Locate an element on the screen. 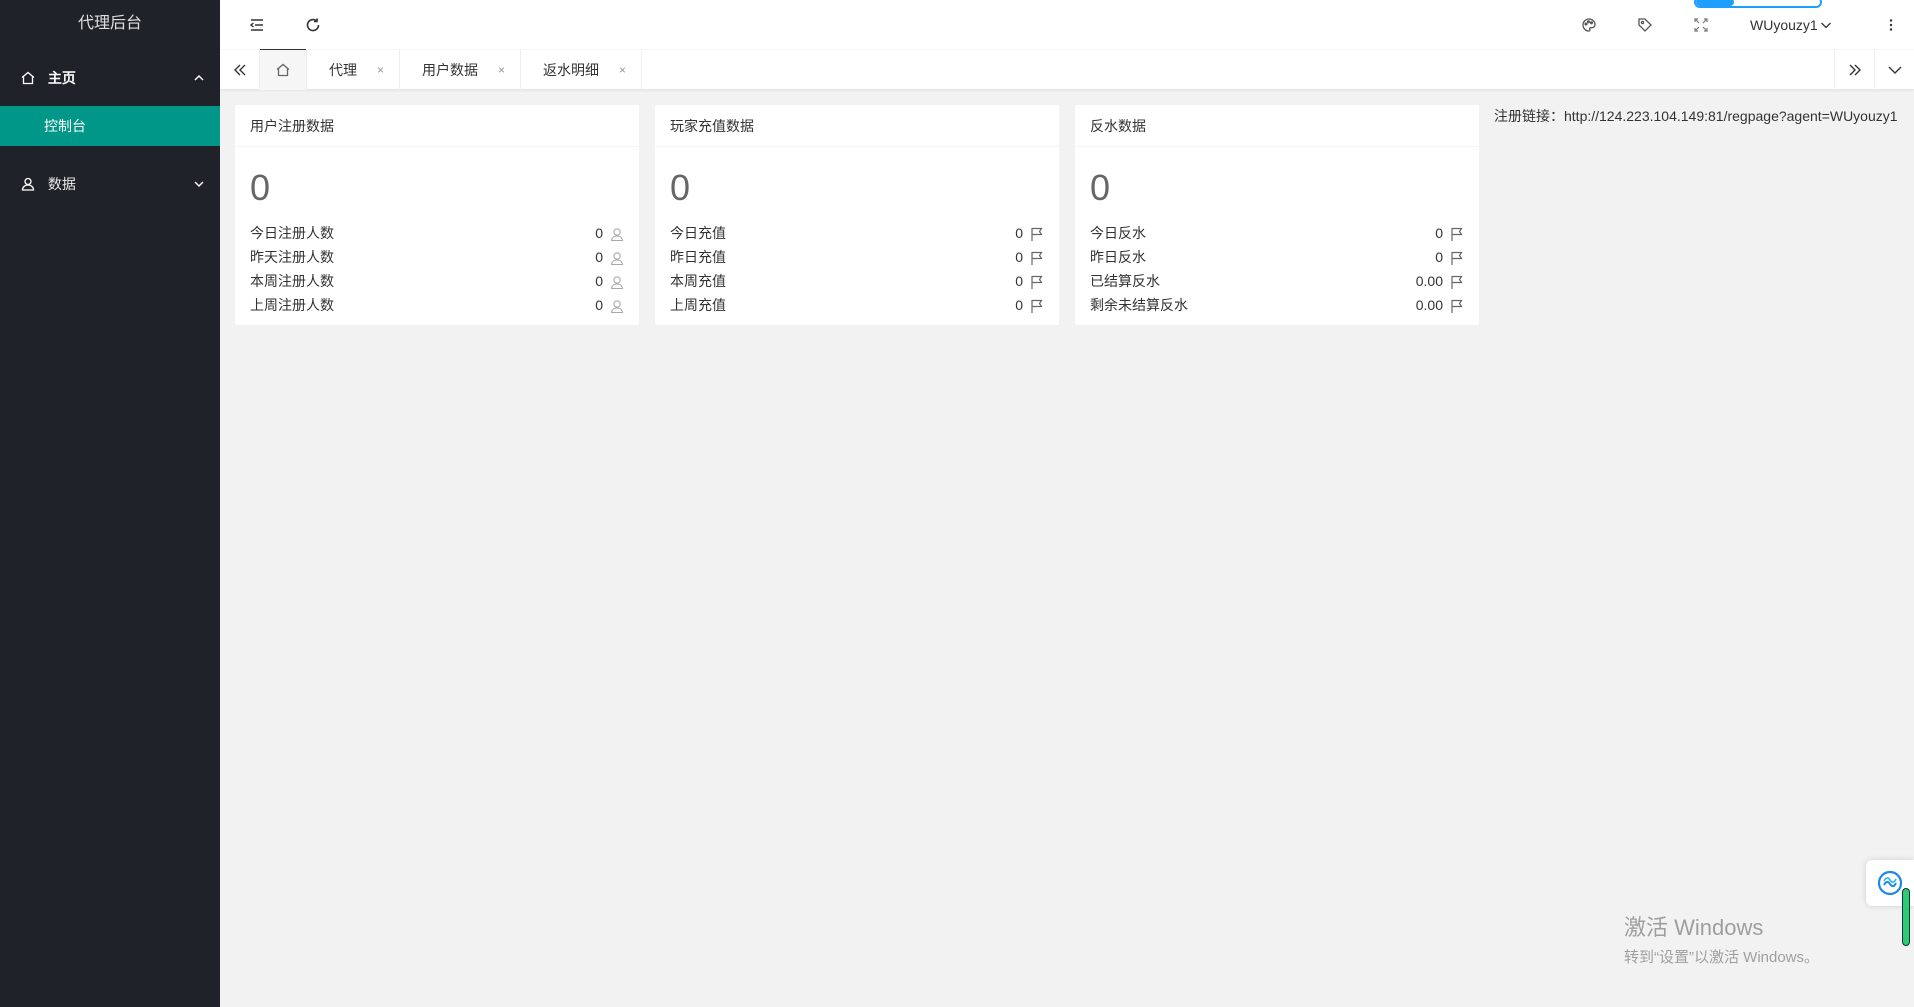 The height and width of the screenshot is (1007, 1914). row-label: 本周充值 is located at coordinates (698, 281).